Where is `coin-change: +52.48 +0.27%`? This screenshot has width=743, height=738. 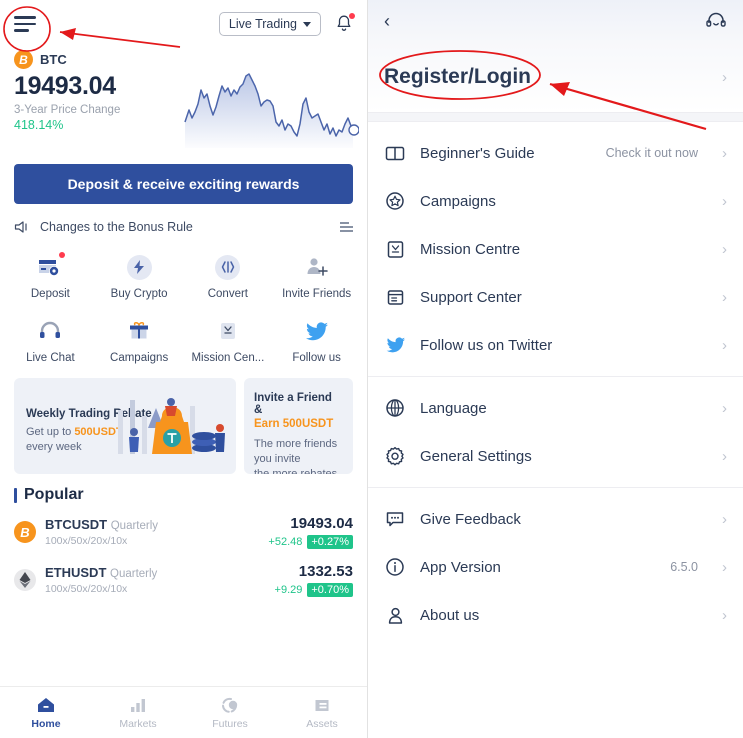 coin-change: +52.48 +0.27% is located at coordinates (310, 542).